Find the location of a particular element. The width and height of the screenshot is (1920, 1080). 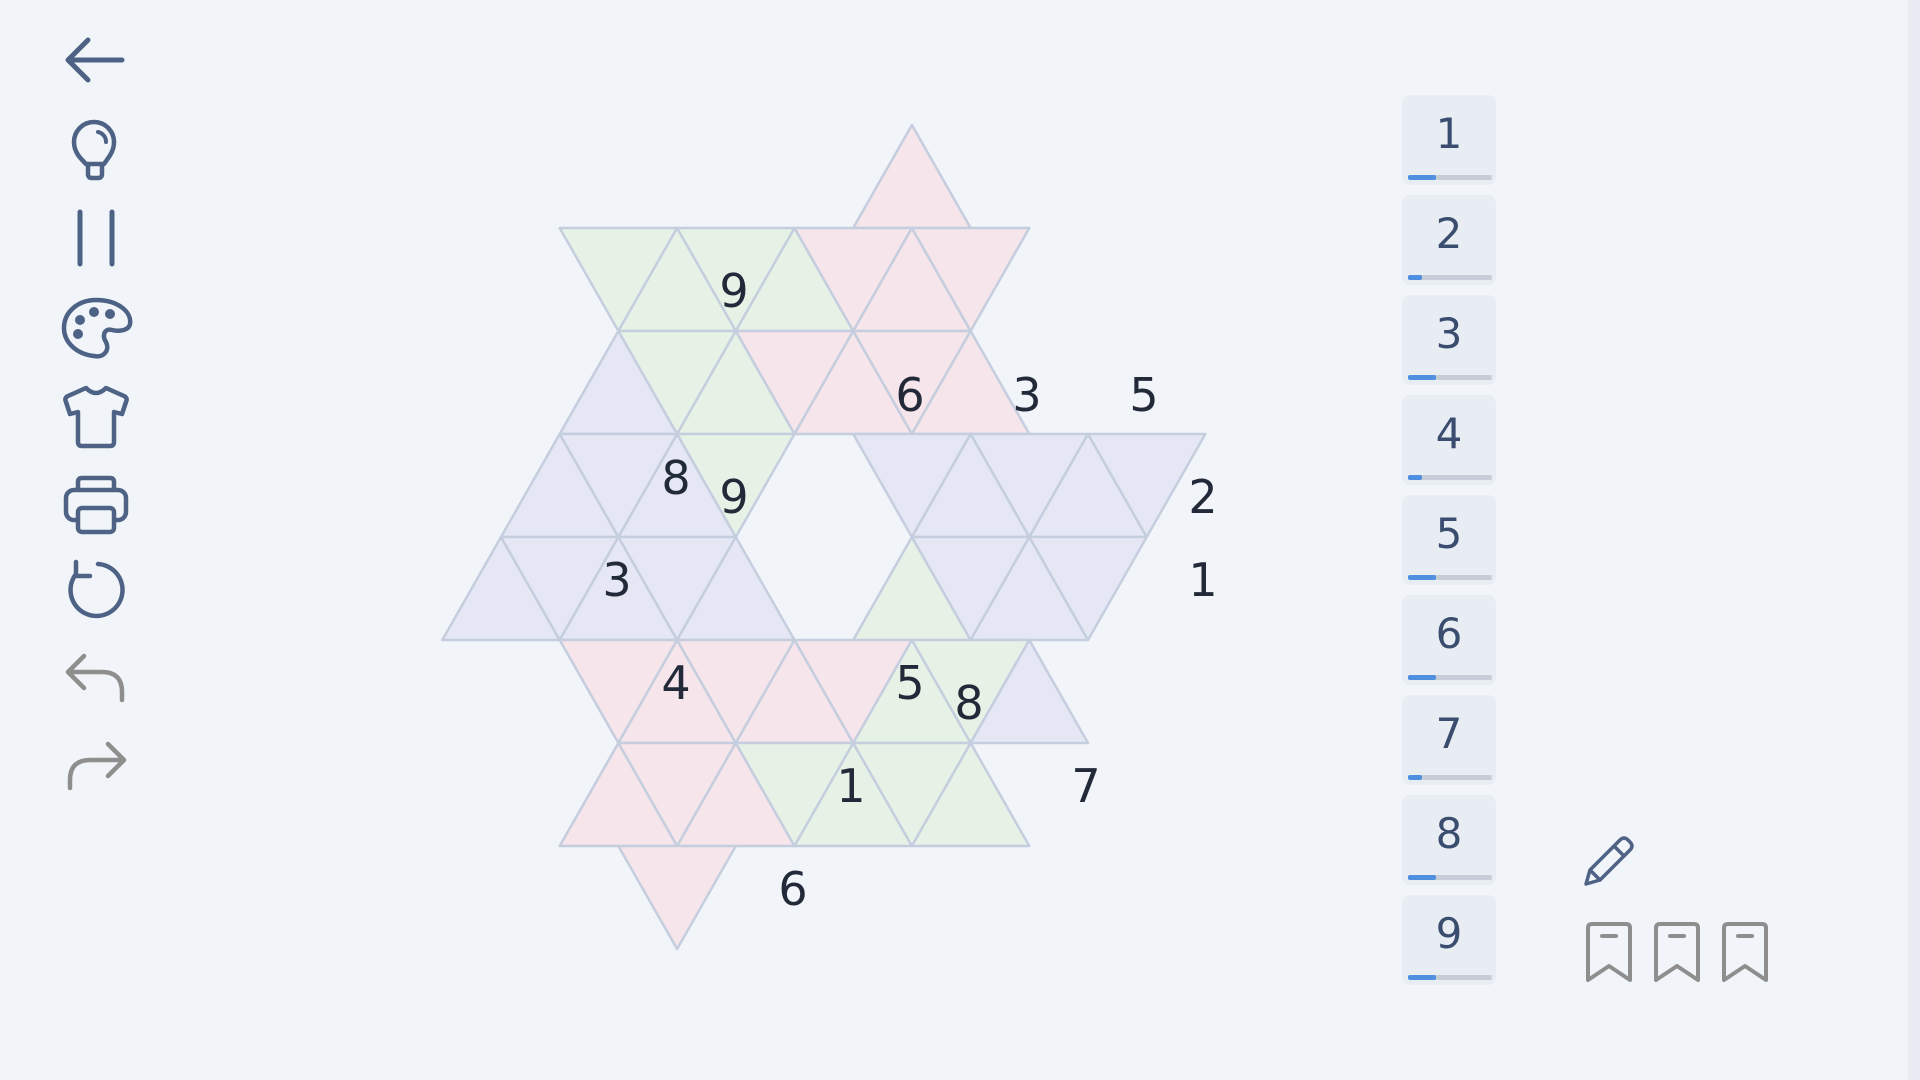

number-label: 1 is located at coordinates (1449, 133).